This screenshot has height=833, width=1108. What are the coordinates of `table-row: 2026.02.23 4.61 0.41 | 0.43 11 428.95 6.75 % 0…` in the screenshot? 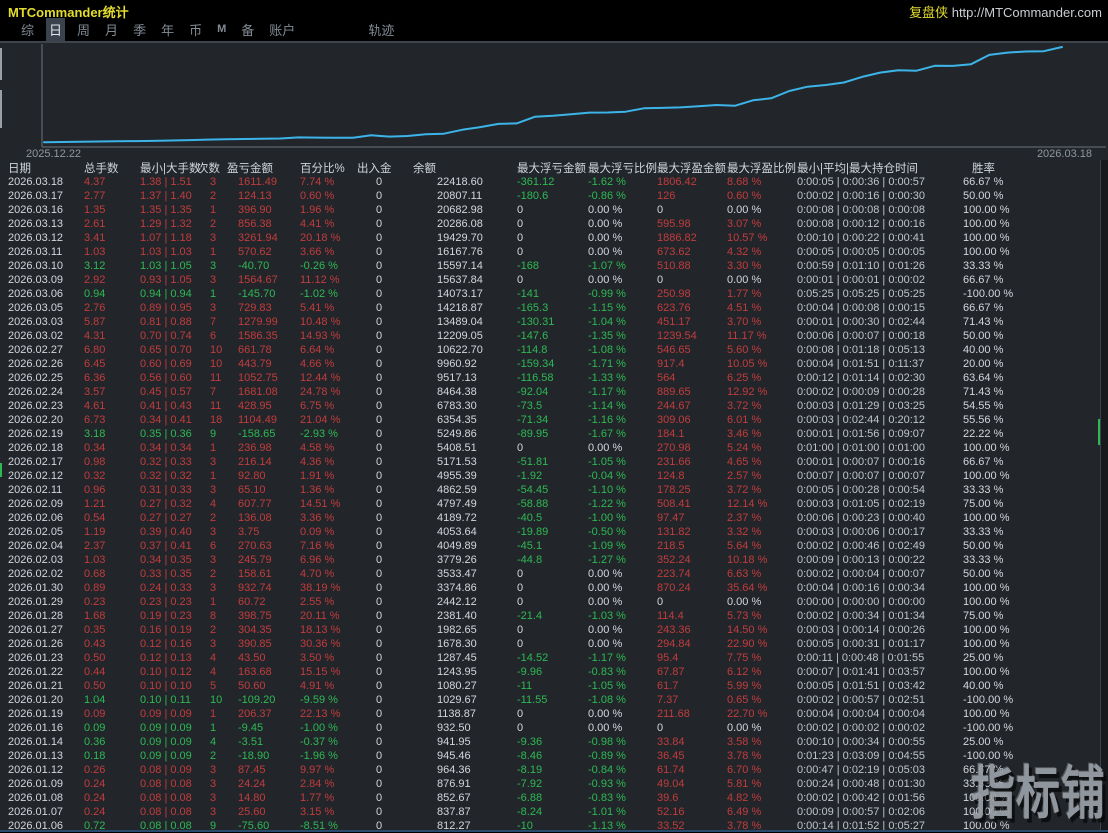 It's located at (550, 406).